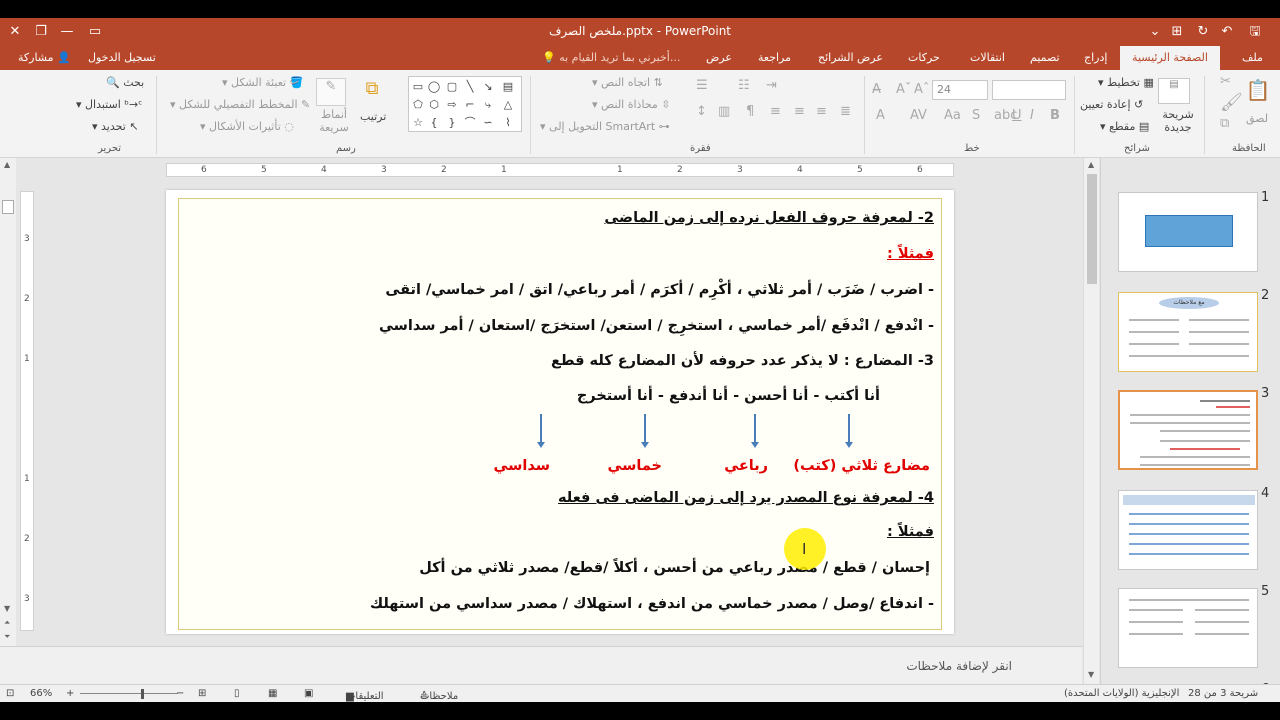  I want to click on zoom-slider, so click(129, 693).